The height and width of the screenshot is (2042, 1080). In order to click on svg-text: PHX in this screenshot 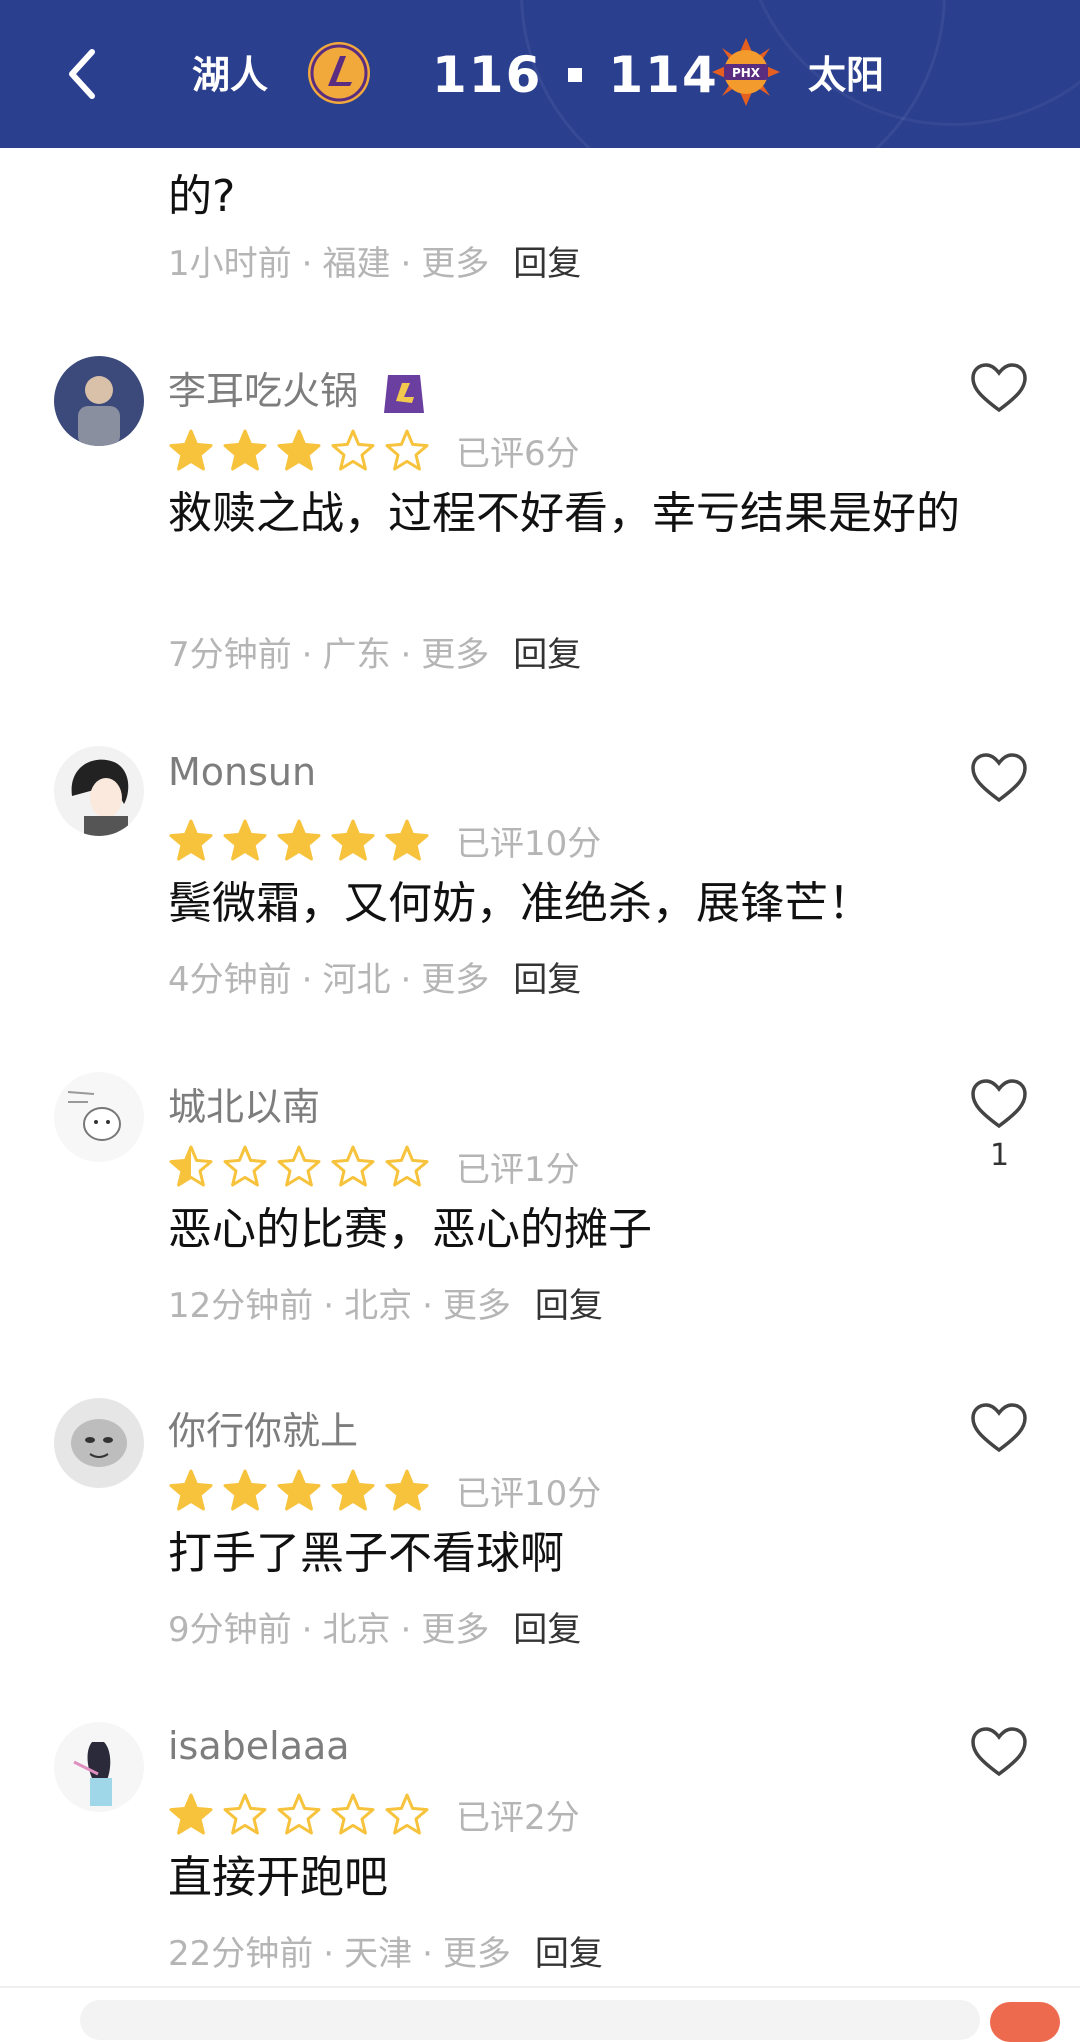, I will do `click(746, 73)`.